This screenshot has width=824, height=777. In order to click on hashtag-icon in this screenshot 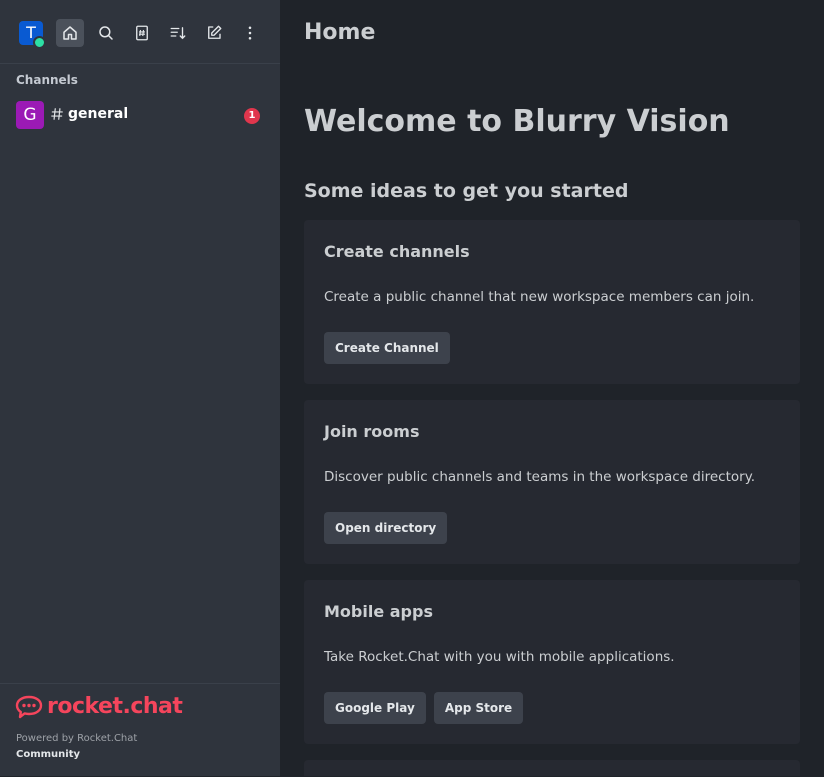, I will do `click(57, 114)`.